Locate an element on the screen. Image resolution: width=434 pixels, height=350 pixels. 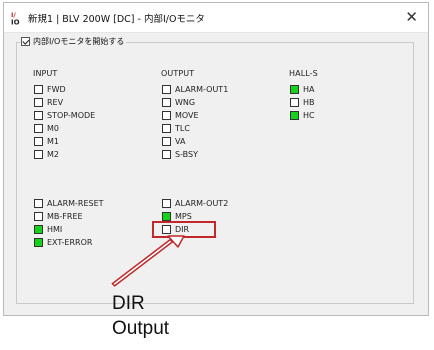
signal-label: HA is located at coordinates (309, 89).